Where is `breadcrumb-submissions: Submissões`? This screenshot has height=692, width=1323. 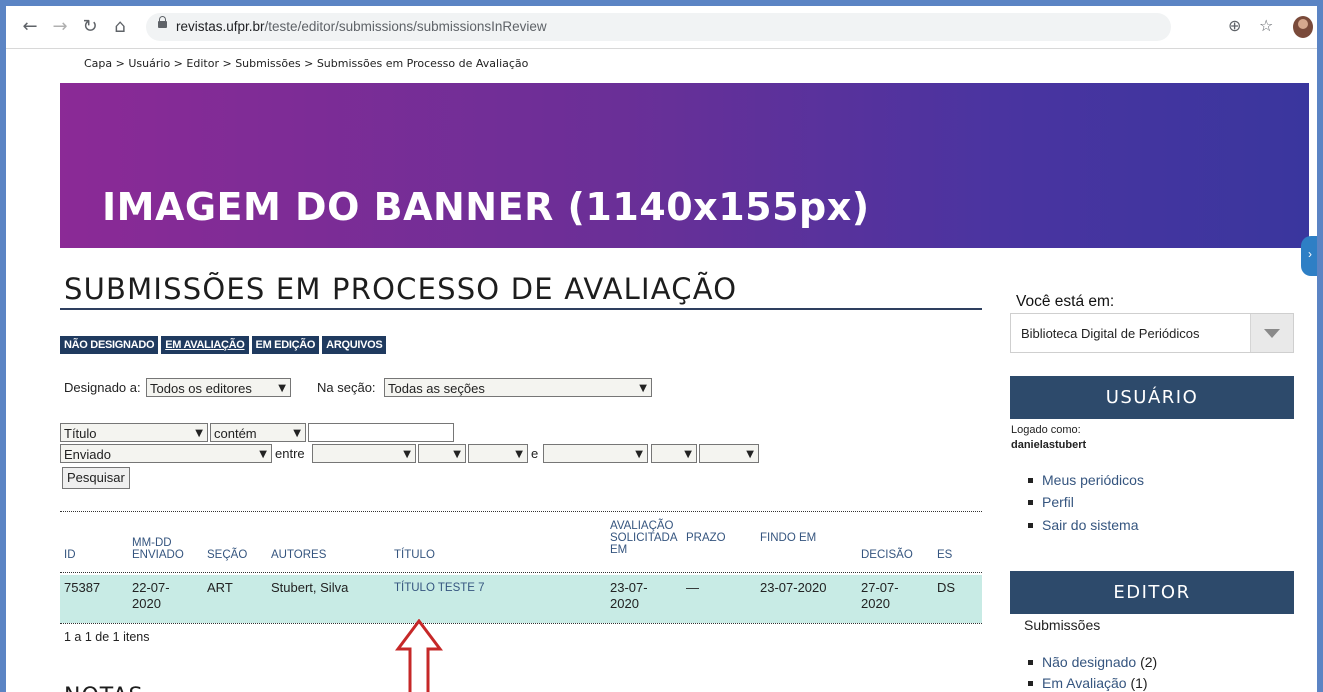
breadcrumb-submissions: Submissões is located at coordinates (267, 63).